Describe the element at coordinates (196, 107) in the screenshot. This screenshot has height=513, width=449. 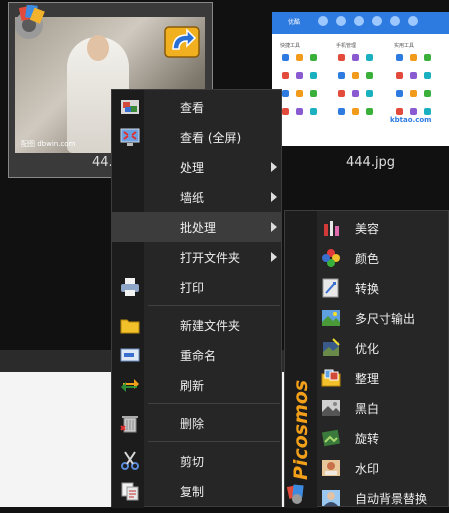
I see `menu-item-view: 查看` at that location.